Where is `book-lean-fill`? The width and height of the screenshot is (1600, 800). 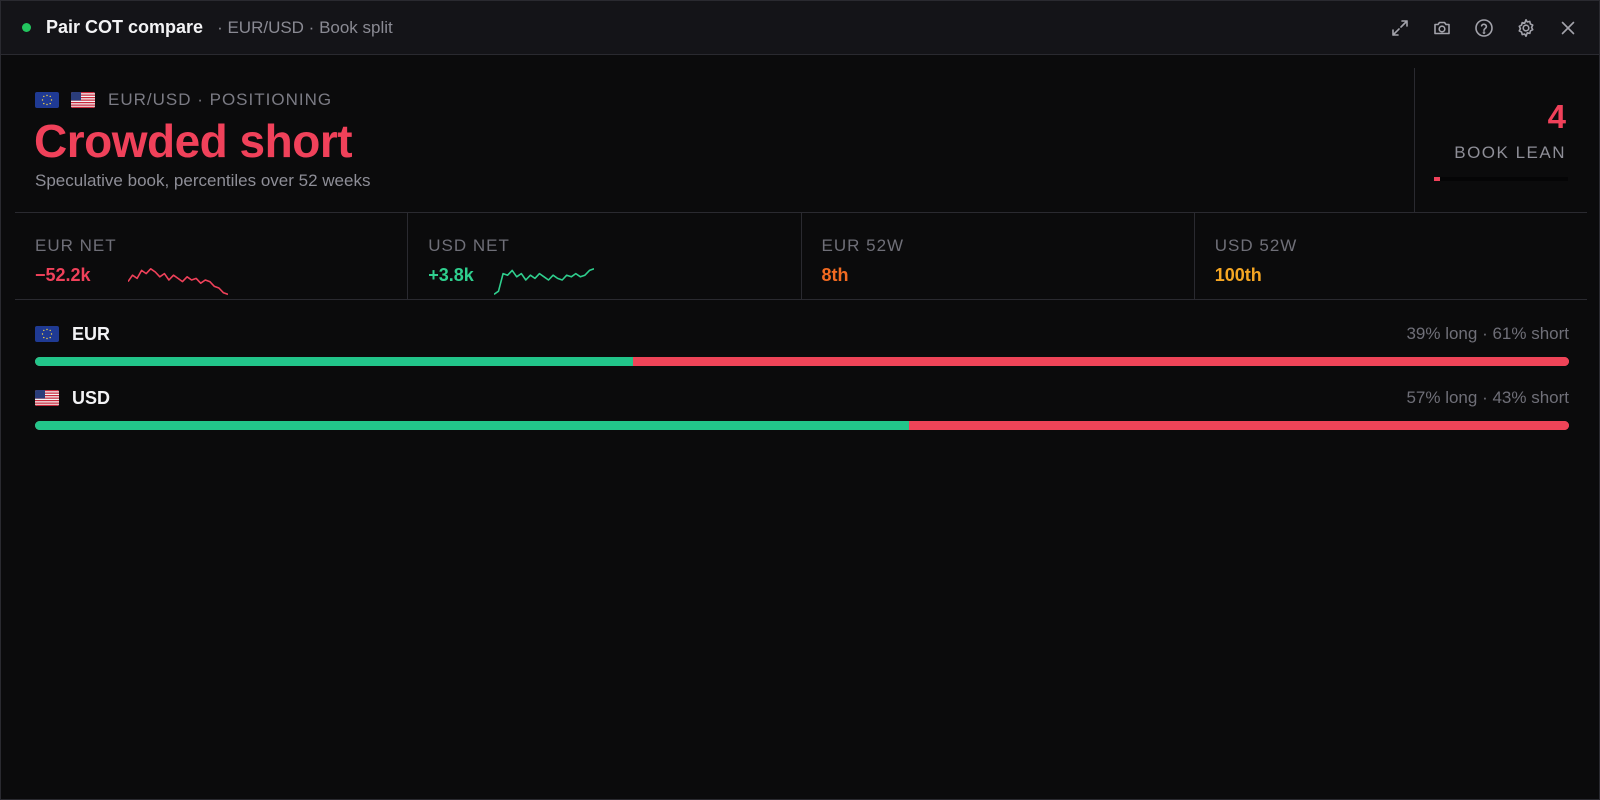 book-lean-fill is located at coordinates (1437, 179).